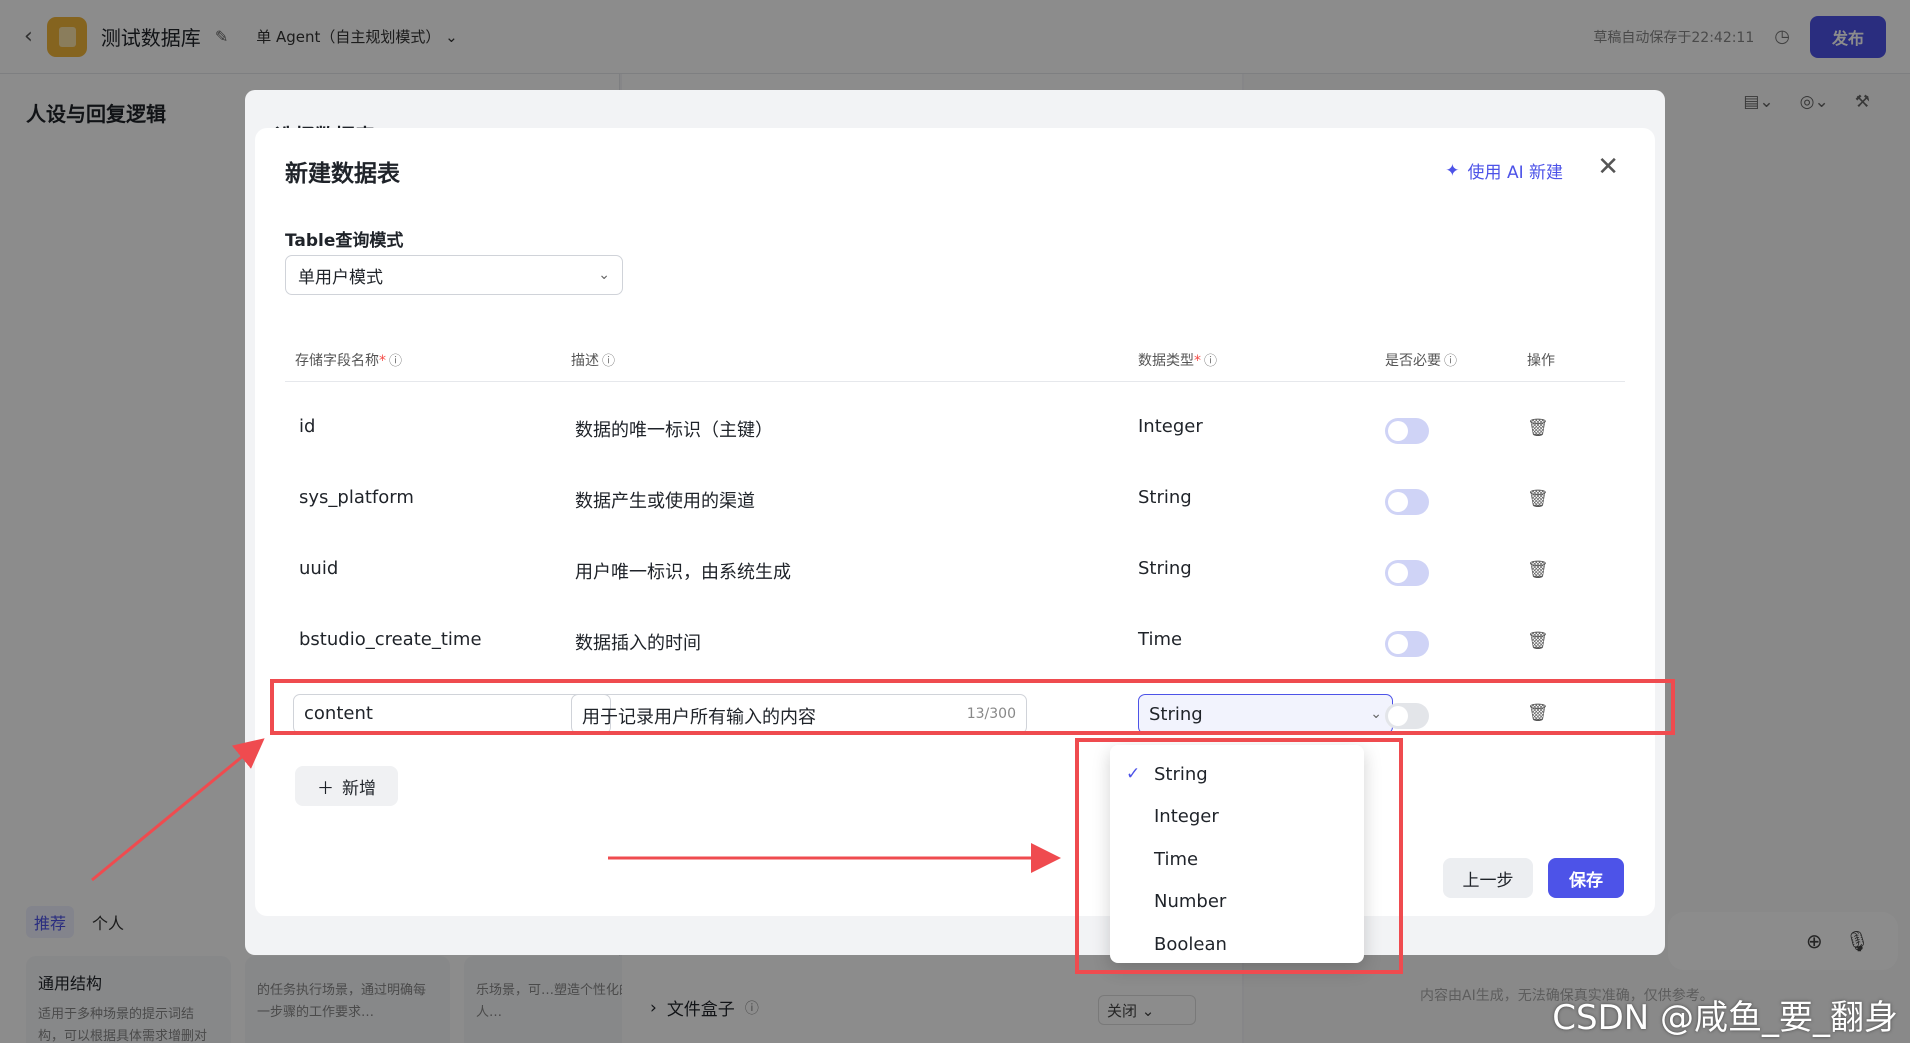  What do you see at coordinates (178, 810) in the screenshot?
I see `annotation-arrow-up` at bounding box center [178, 810].